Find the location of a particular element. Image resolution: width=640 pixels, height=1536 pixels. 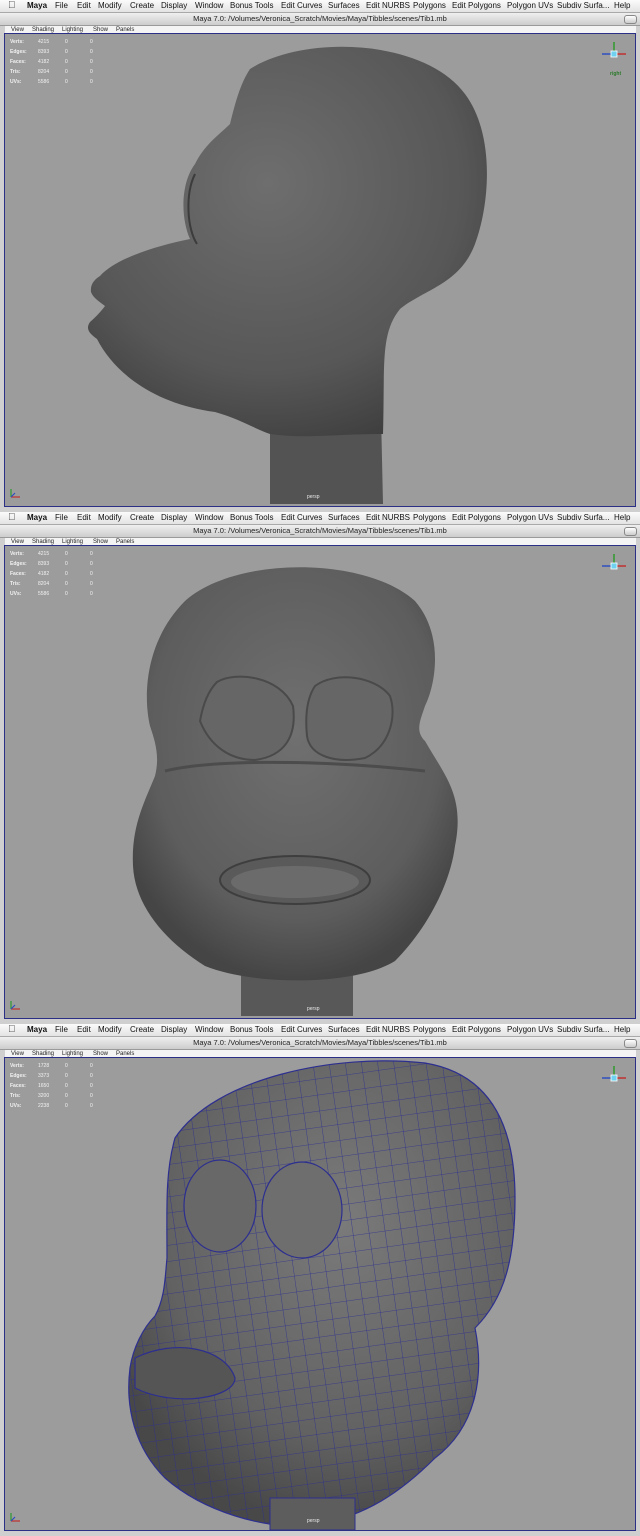

mouth-inner is located at coordinates (295, 882).